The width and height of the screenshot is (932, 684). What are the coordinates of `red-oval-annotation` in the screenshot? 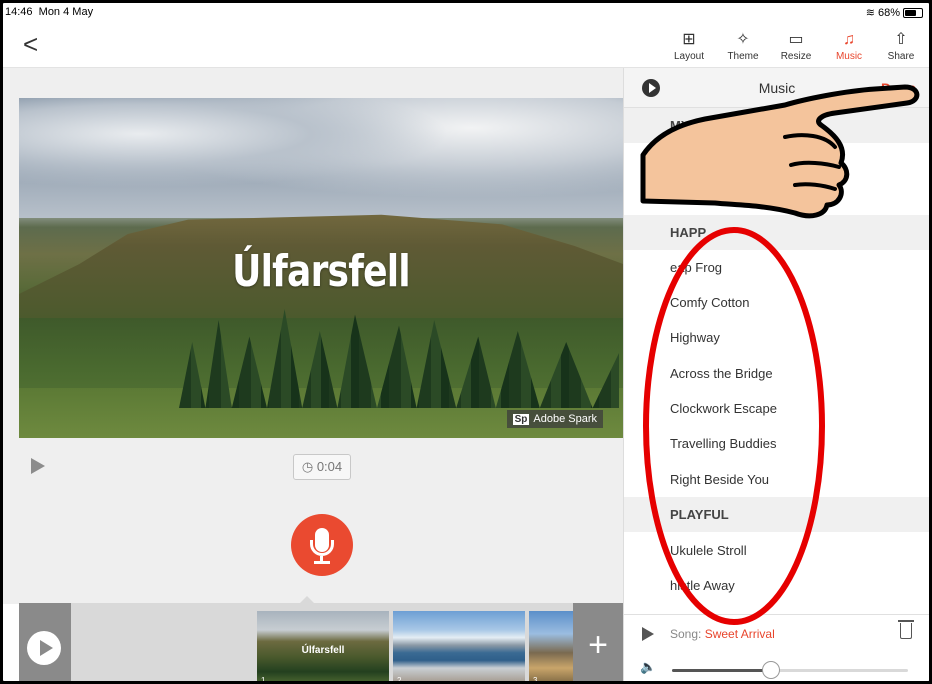 It's located at (734, 426).